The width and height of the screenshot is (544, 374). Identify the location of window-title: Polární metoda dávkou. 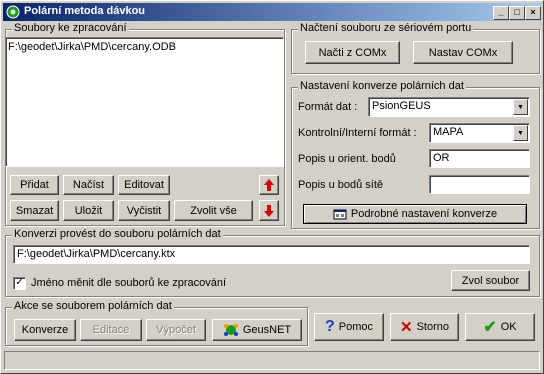
(85, 11).